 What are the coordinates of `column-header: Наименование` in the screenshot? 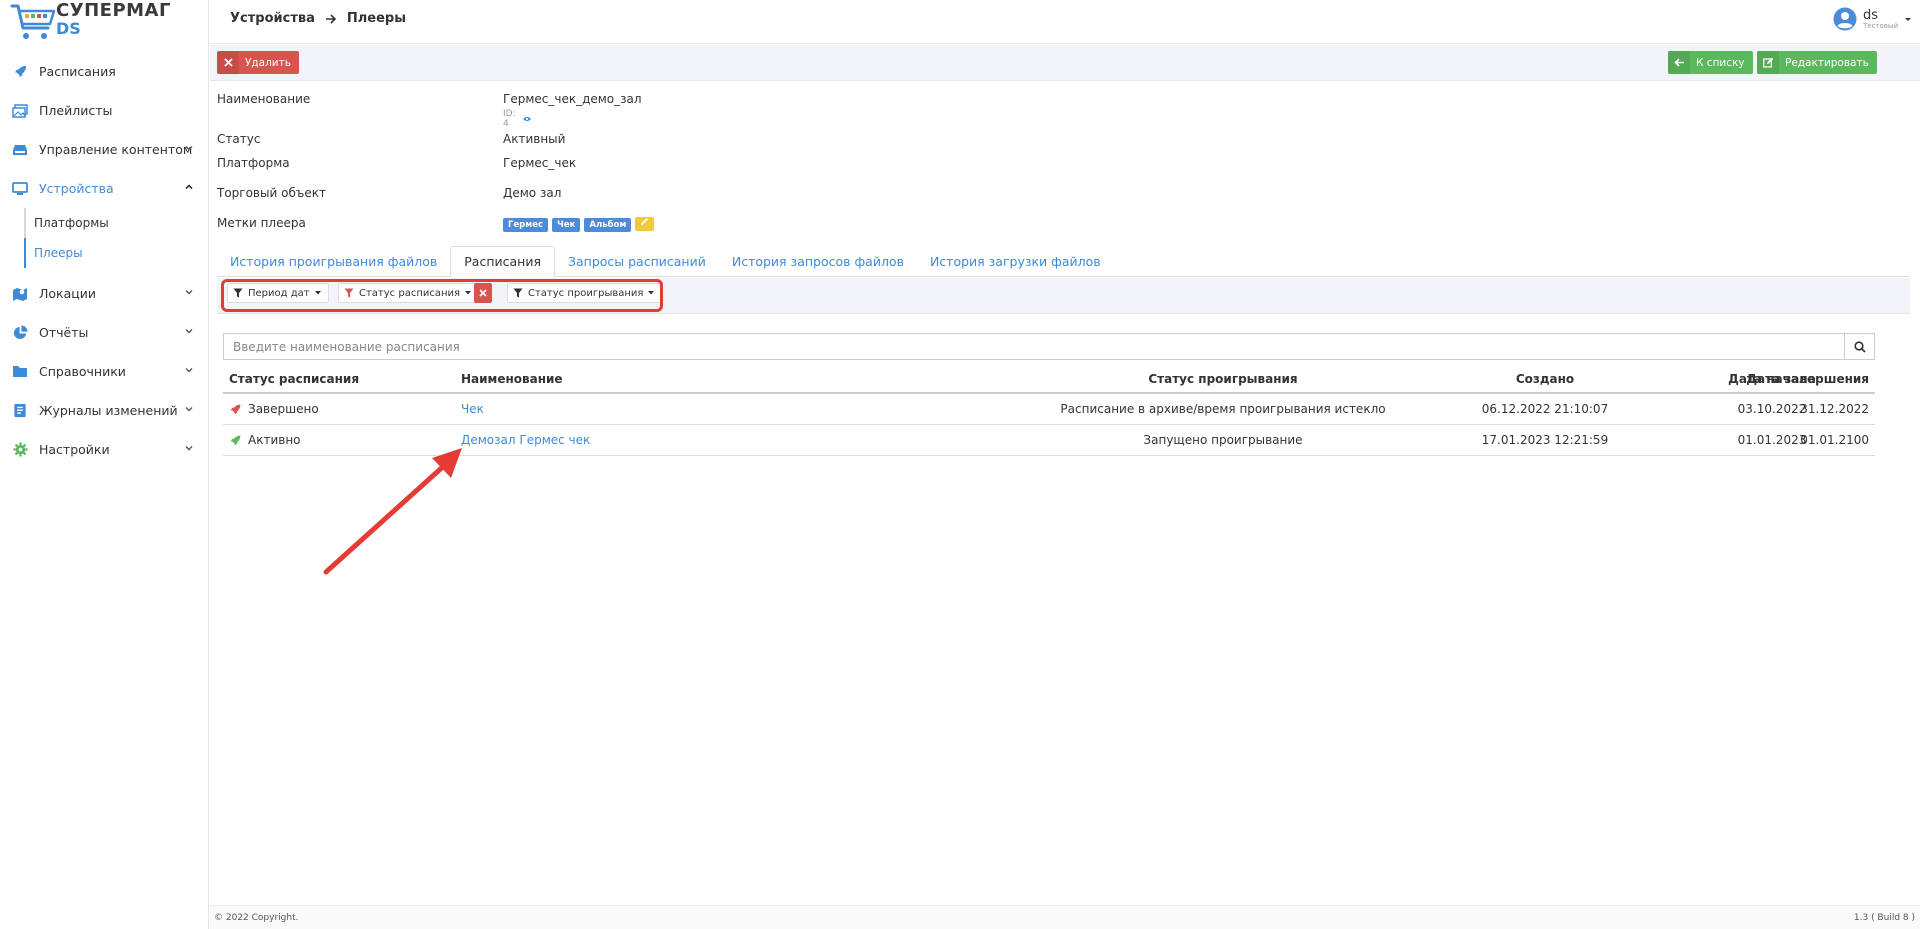 It's located at (512, 379).